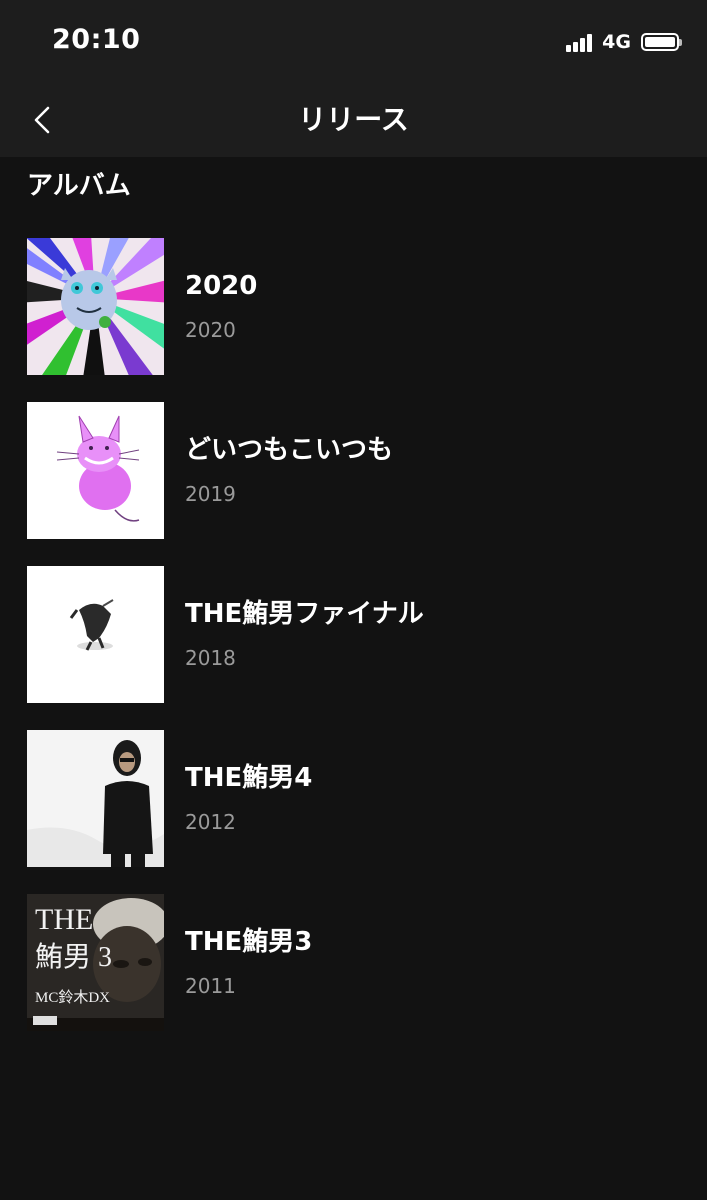 The image size is (707, 1200). Describe the element at coordinates (249, 942) in the screenshot. I see `album-title: THE鮪男3` at that location.